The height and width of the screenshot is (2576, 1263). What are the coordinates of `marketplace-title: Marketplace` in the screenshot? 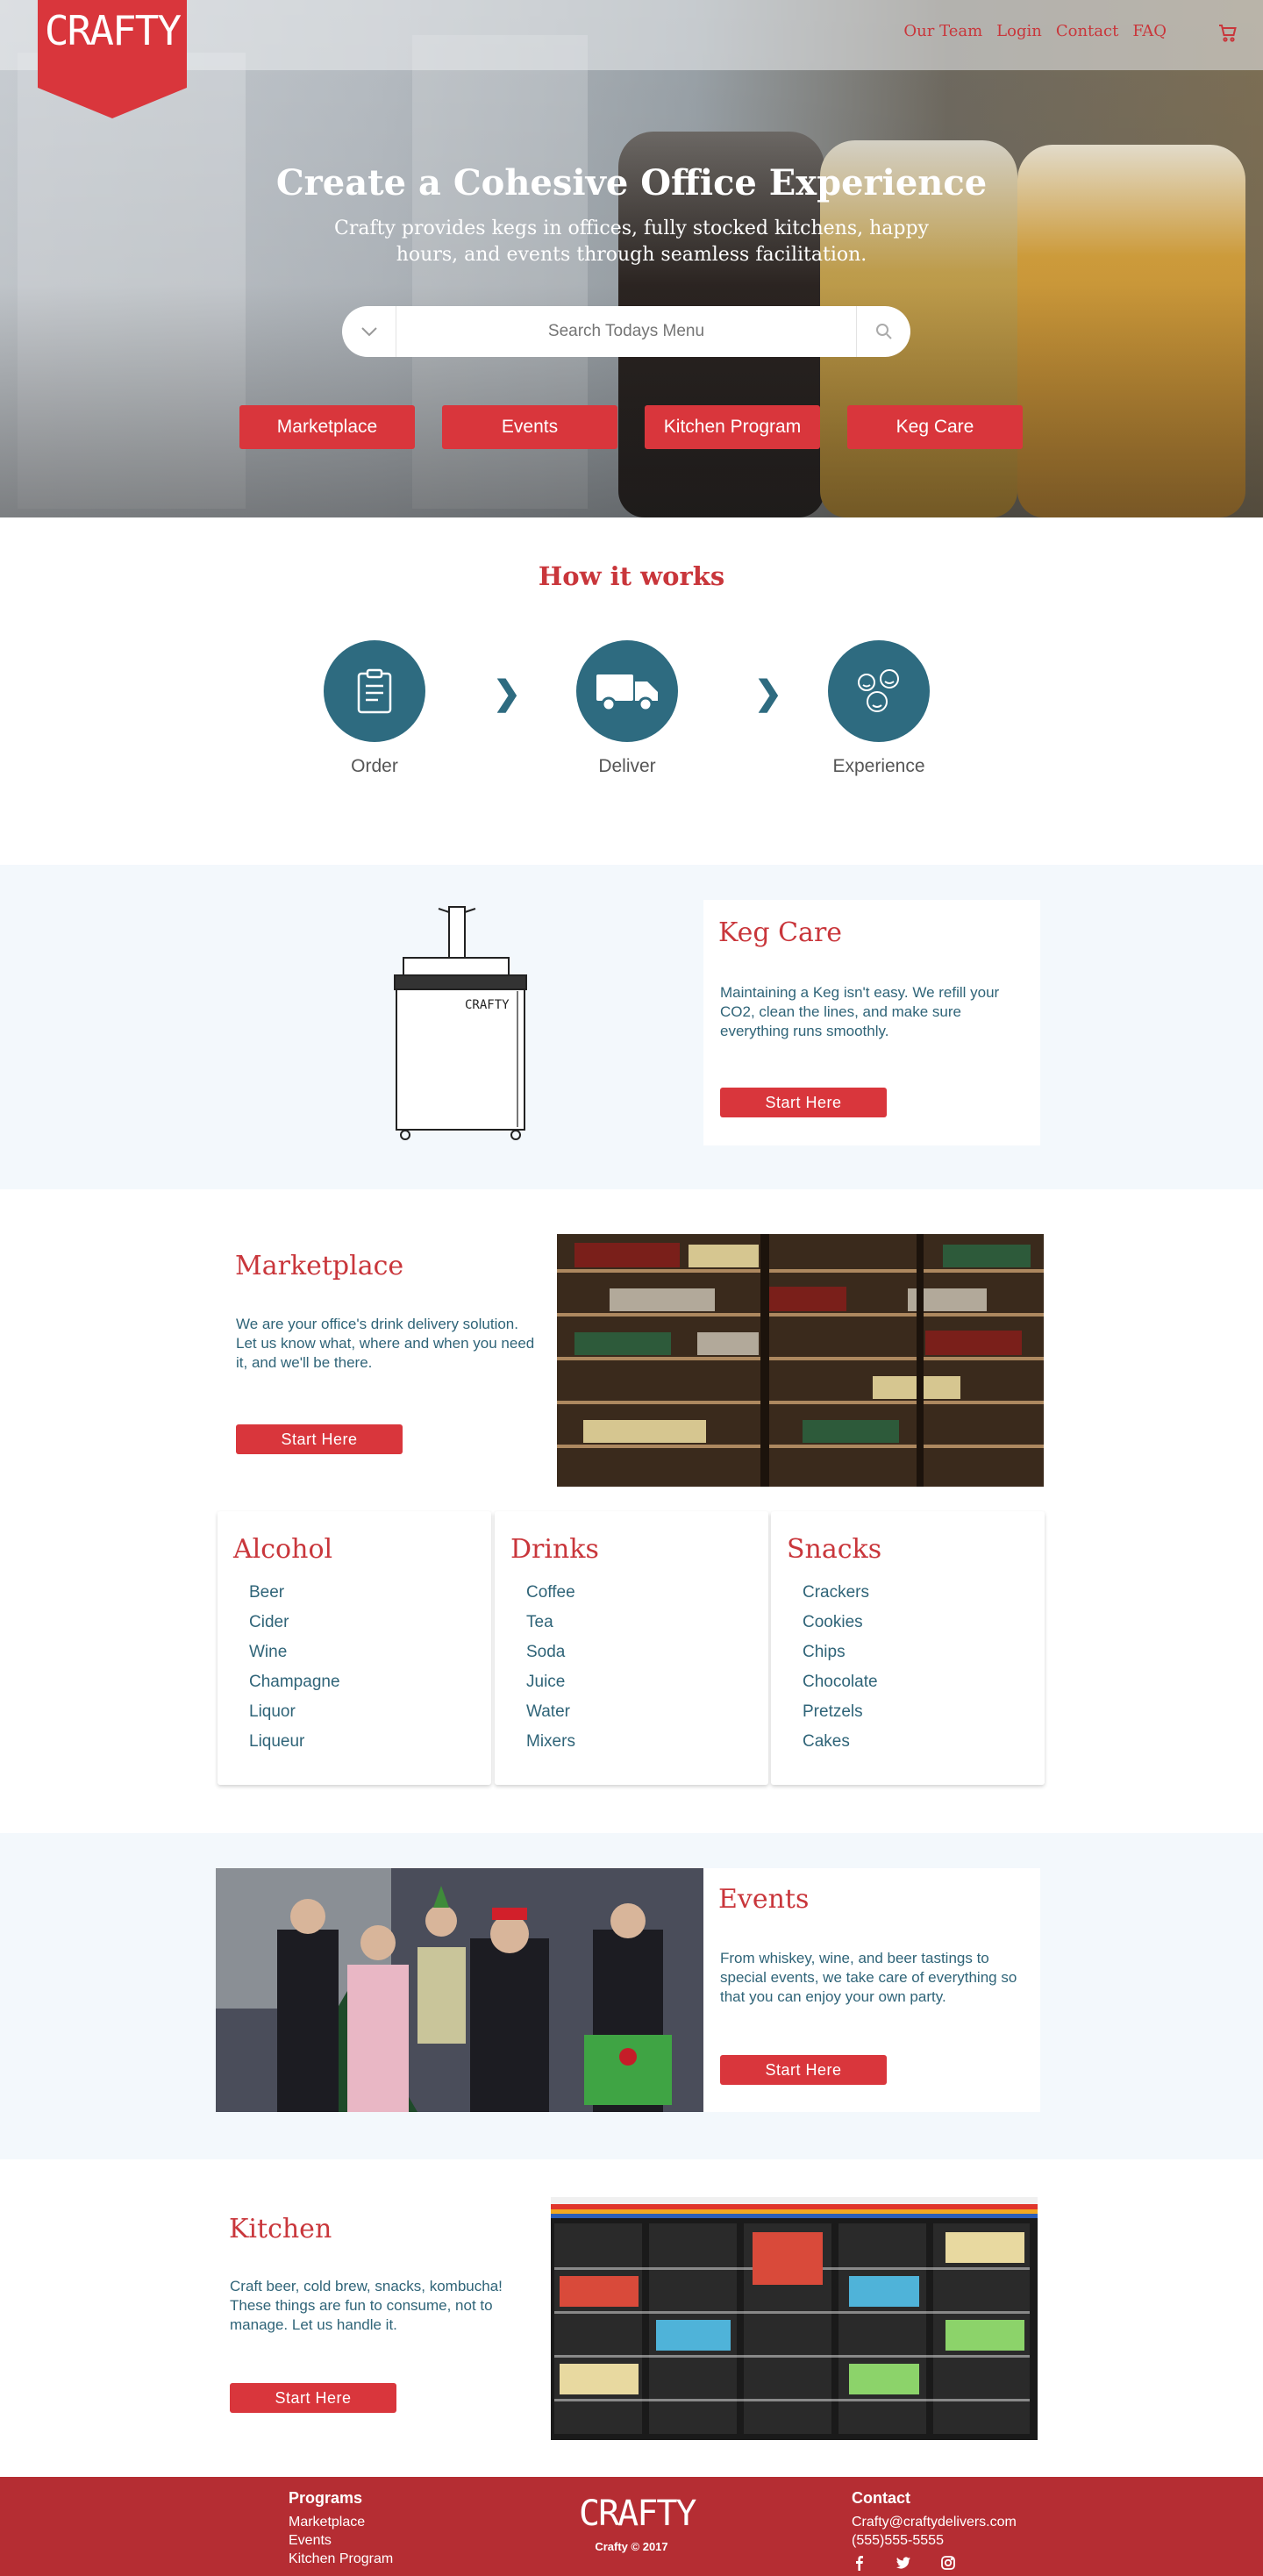 It's located at (319, 1266).